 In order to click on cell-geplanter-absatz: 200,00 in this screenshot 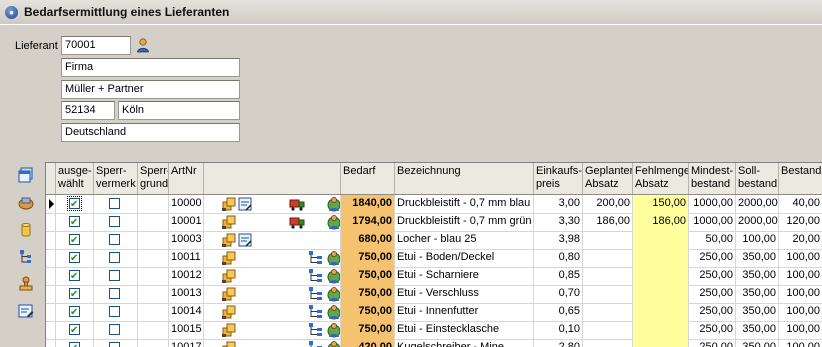, I will do `click(608, 204)`.